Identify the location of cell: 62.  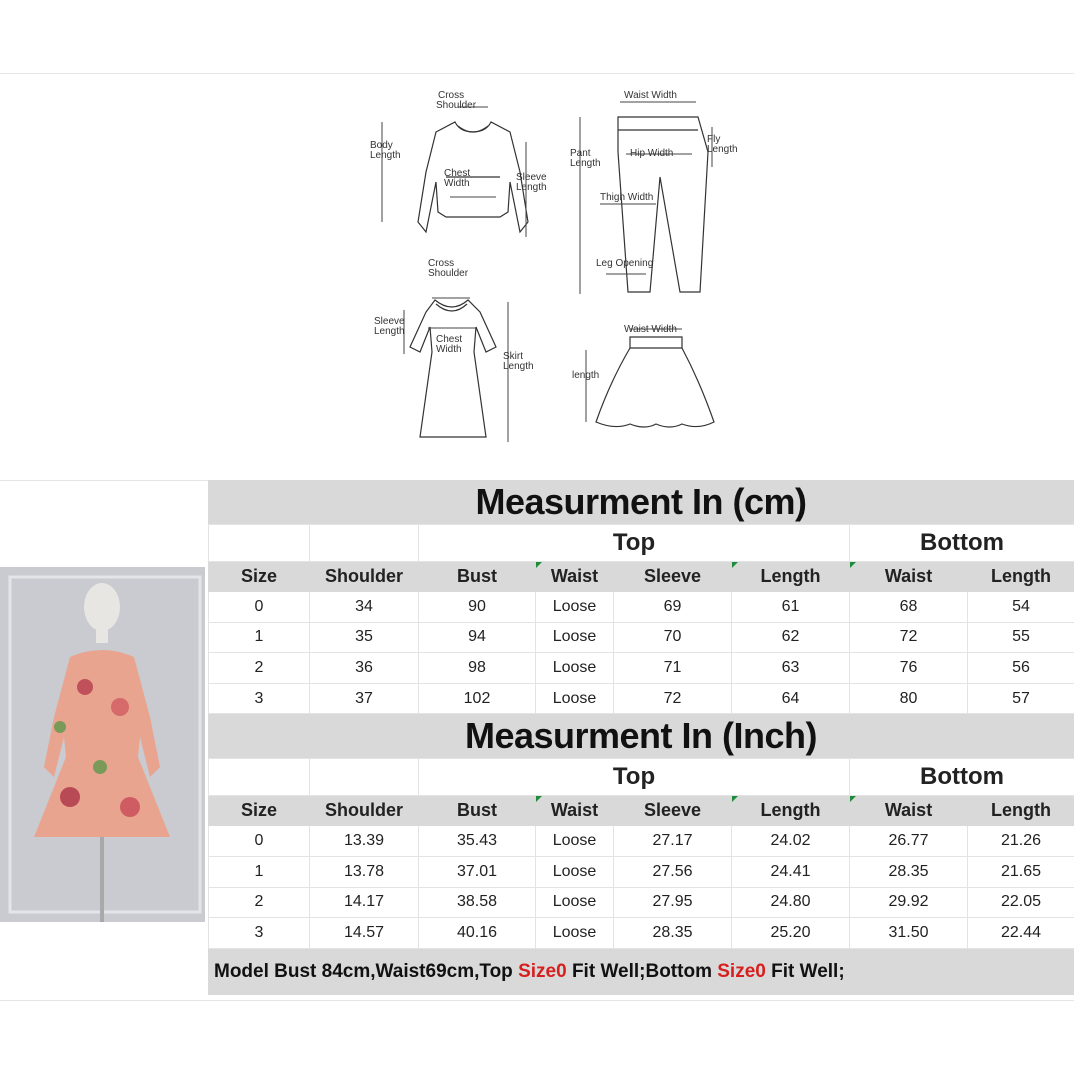
(790, 637).